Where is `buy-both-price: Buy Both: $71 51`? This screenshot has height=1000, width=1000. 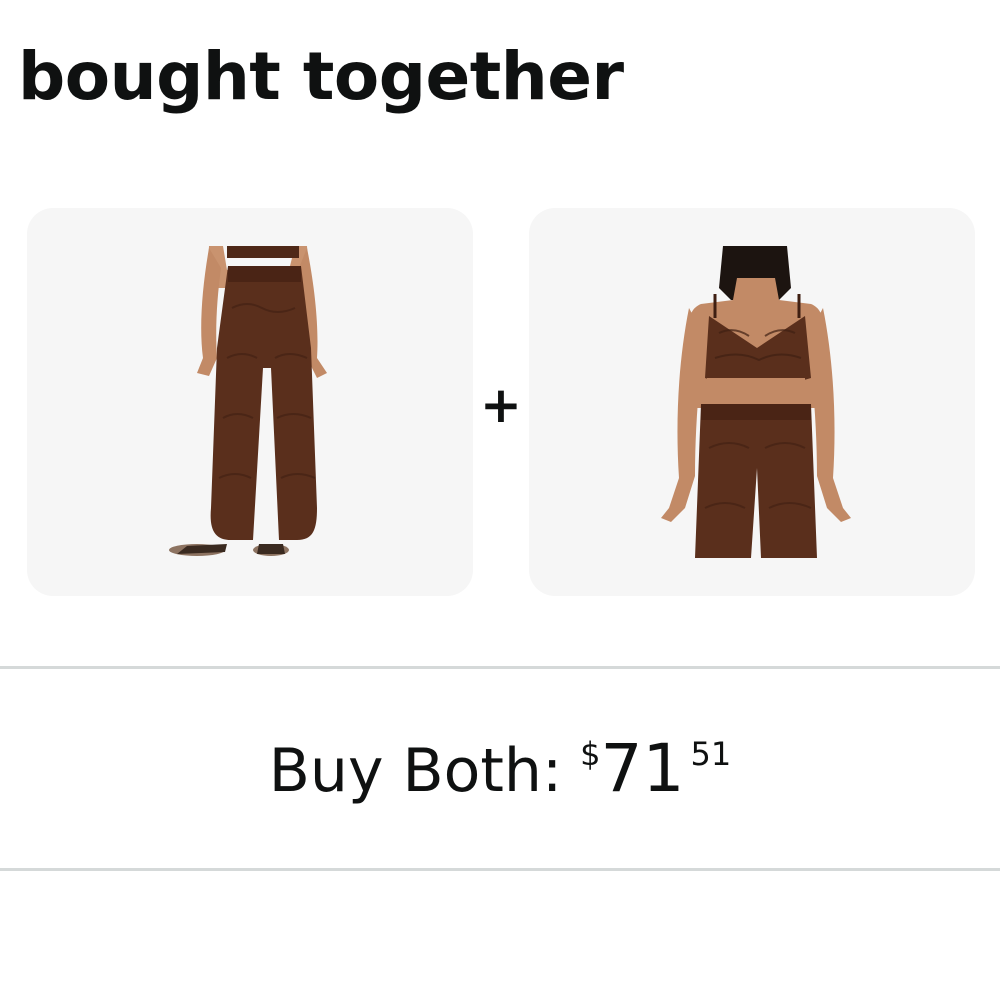
buy-both-price: Buy Both: $71 51 is located at coordinates (500, 768).